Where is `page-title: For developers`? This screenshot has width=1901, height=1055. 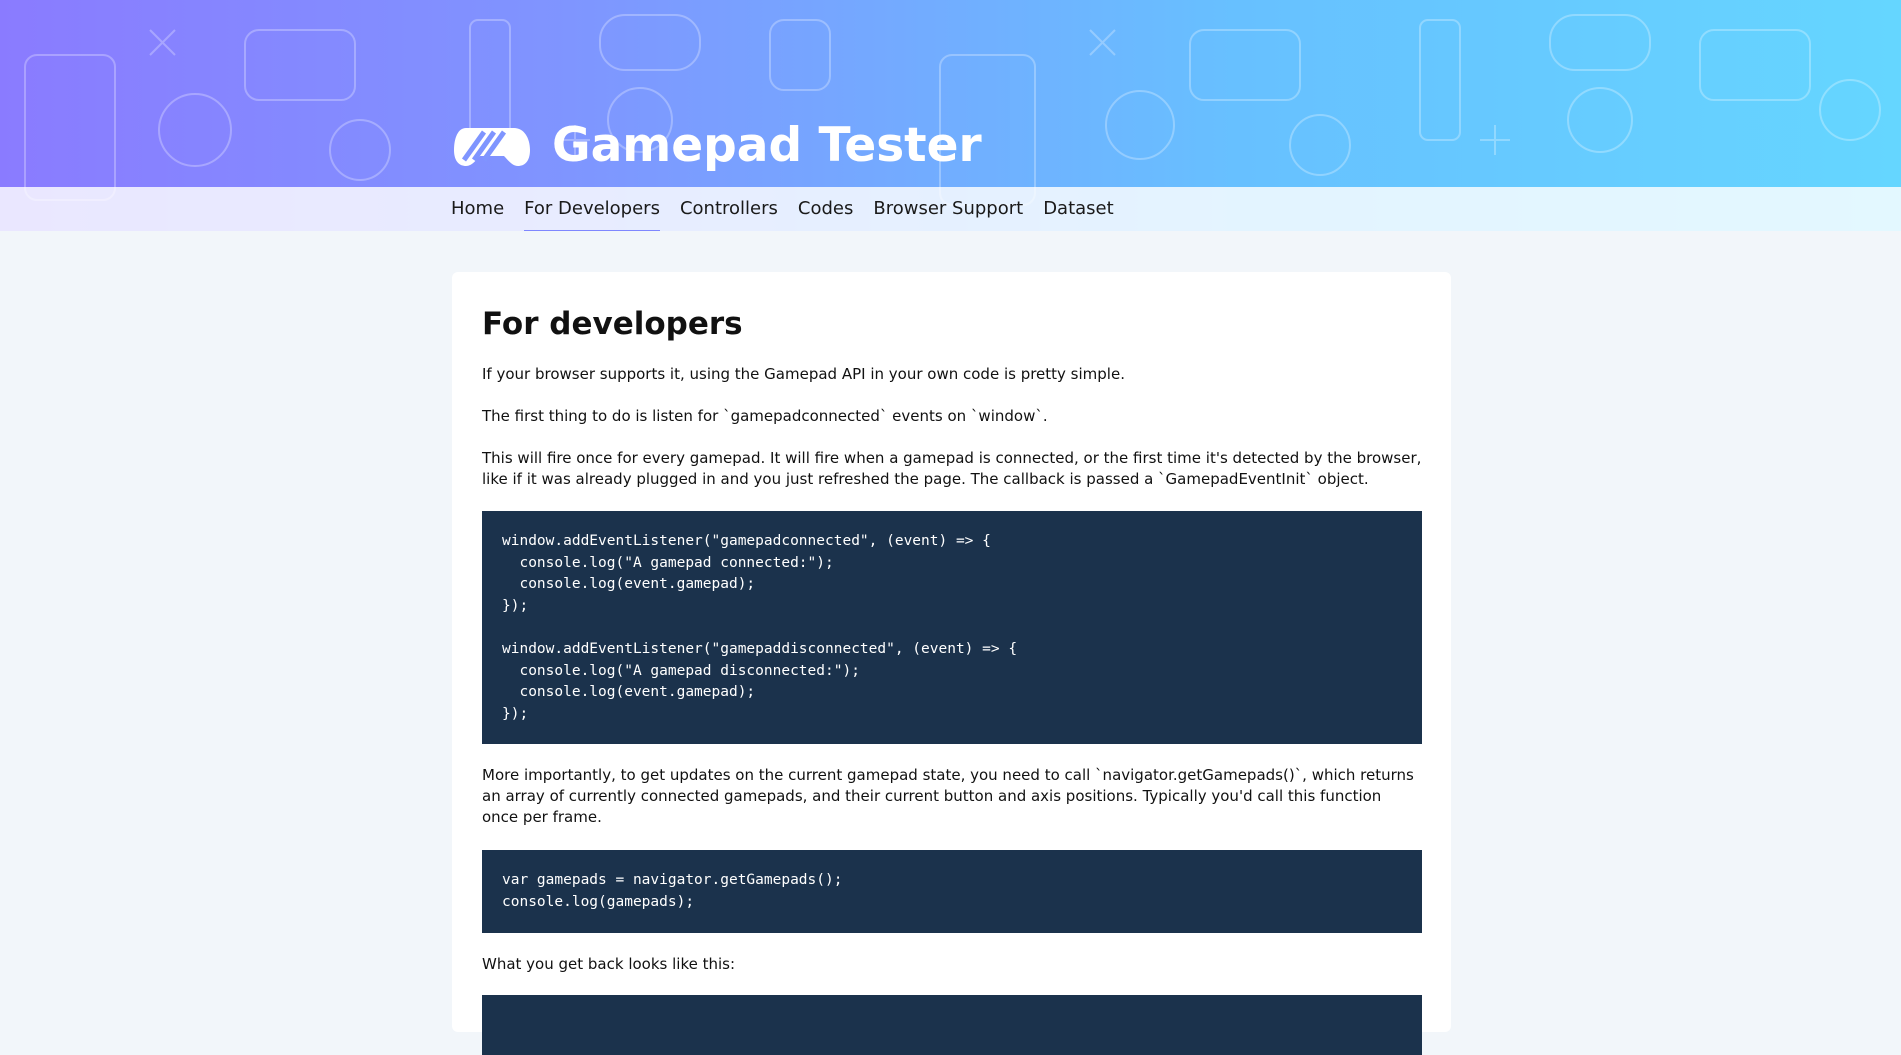
page-title: For developers is located at coordinates (612, 324).